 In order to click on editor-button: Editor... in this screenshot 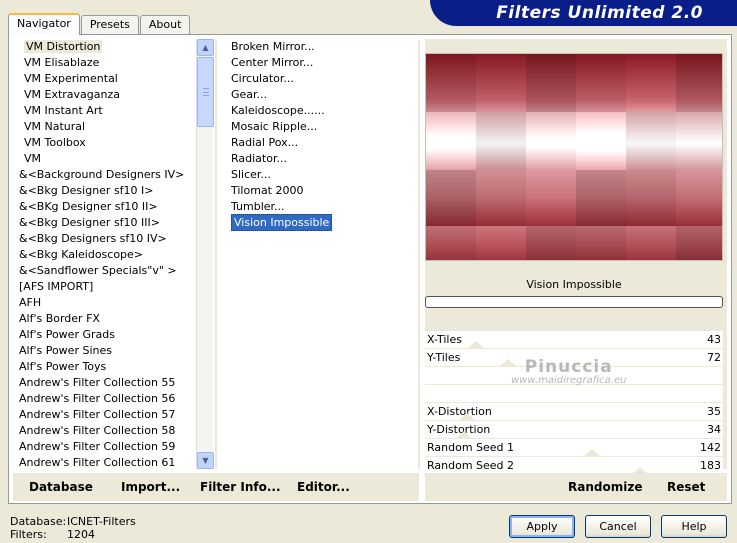, I will do `click(323, 487)`.